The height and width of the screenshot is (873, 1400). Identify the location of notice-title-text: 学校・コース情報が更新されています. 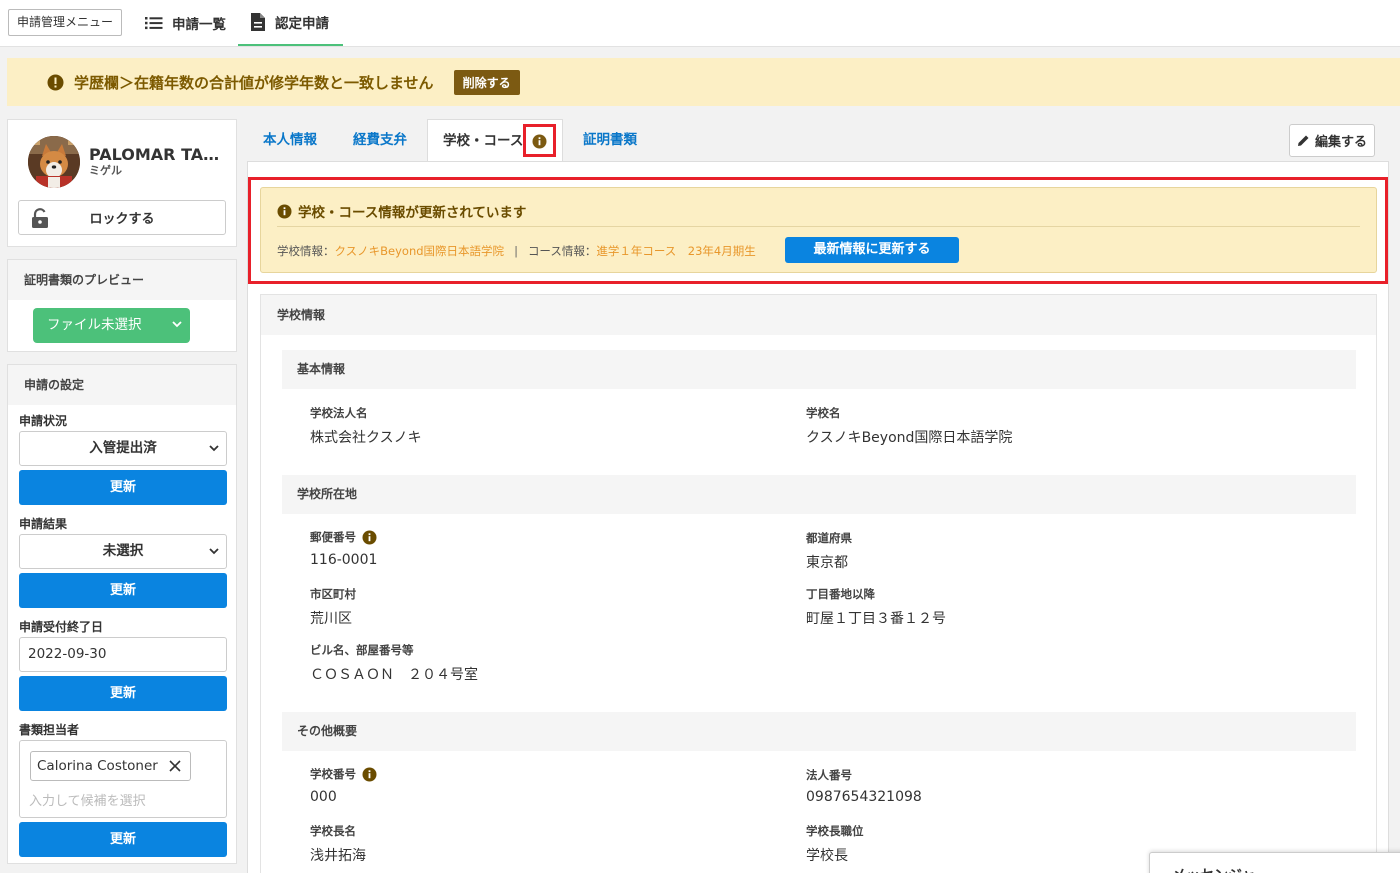
(412, 213).